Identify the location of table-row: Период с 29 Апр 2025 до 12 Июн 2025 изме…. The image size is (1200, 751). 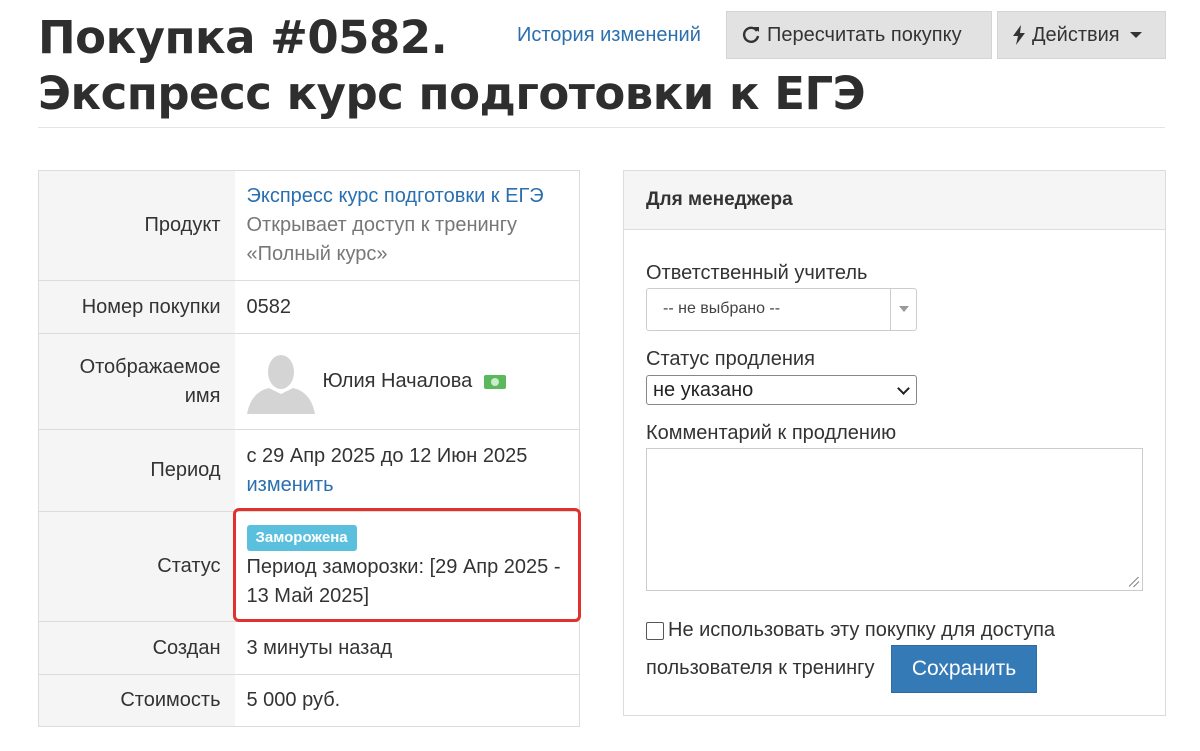
(309, 470).